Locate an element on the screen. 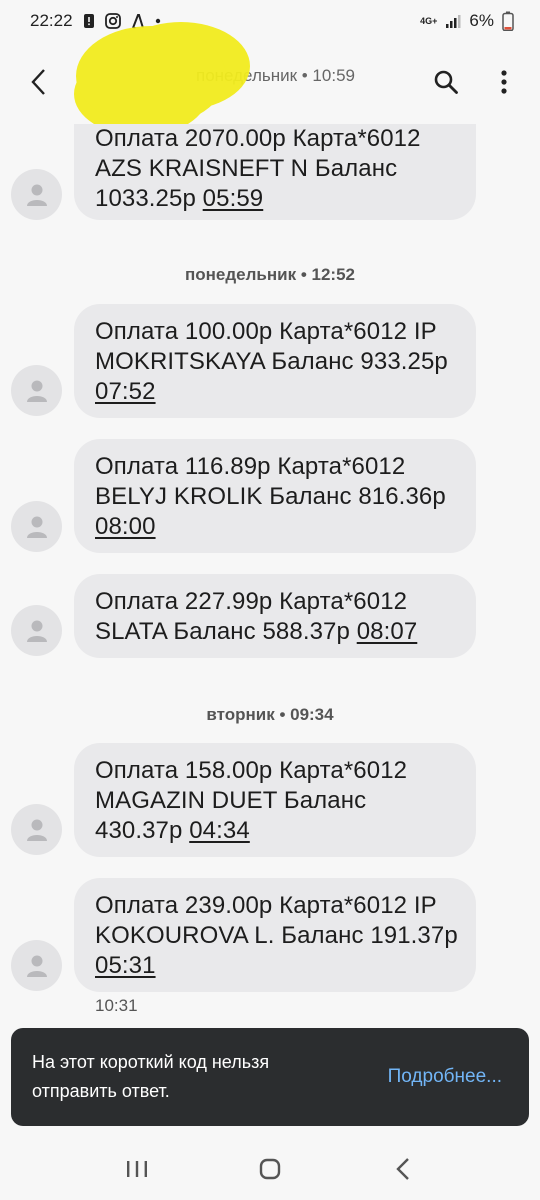 Image resolution: width=540 pixels, height=1200 pixels. signal-icon is located at coordinates (453, 21).